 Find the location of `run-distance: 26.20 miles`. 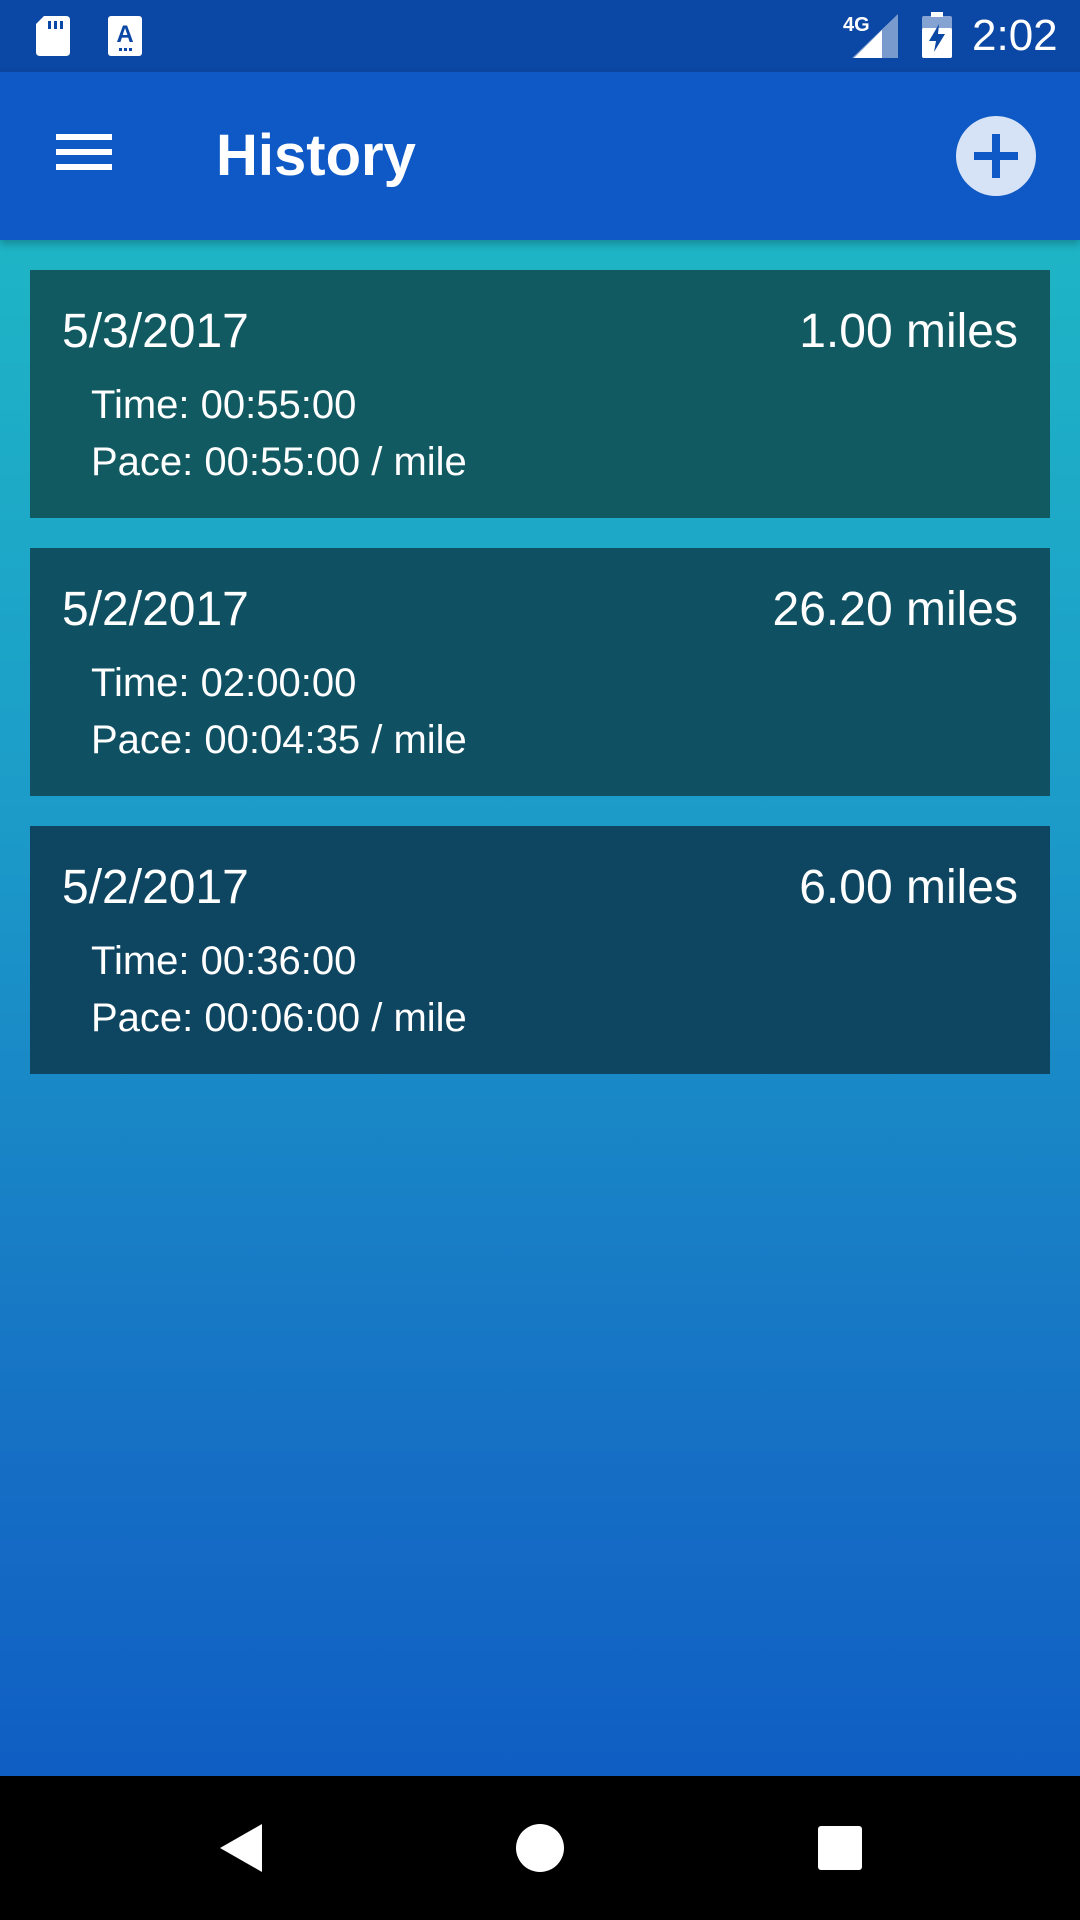

run-distance: 26.20 miles is located at coordinates (895, 609).